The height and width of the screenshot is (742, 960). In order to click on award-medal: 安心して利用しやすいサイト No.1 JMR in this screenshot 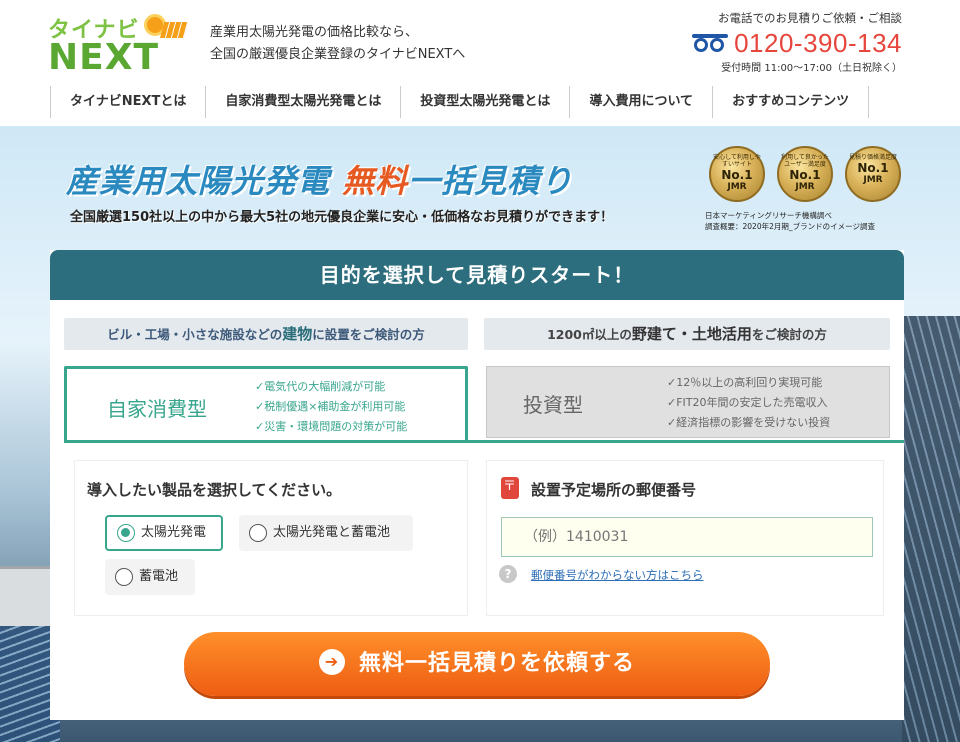, I will do `click(737, 174)`.